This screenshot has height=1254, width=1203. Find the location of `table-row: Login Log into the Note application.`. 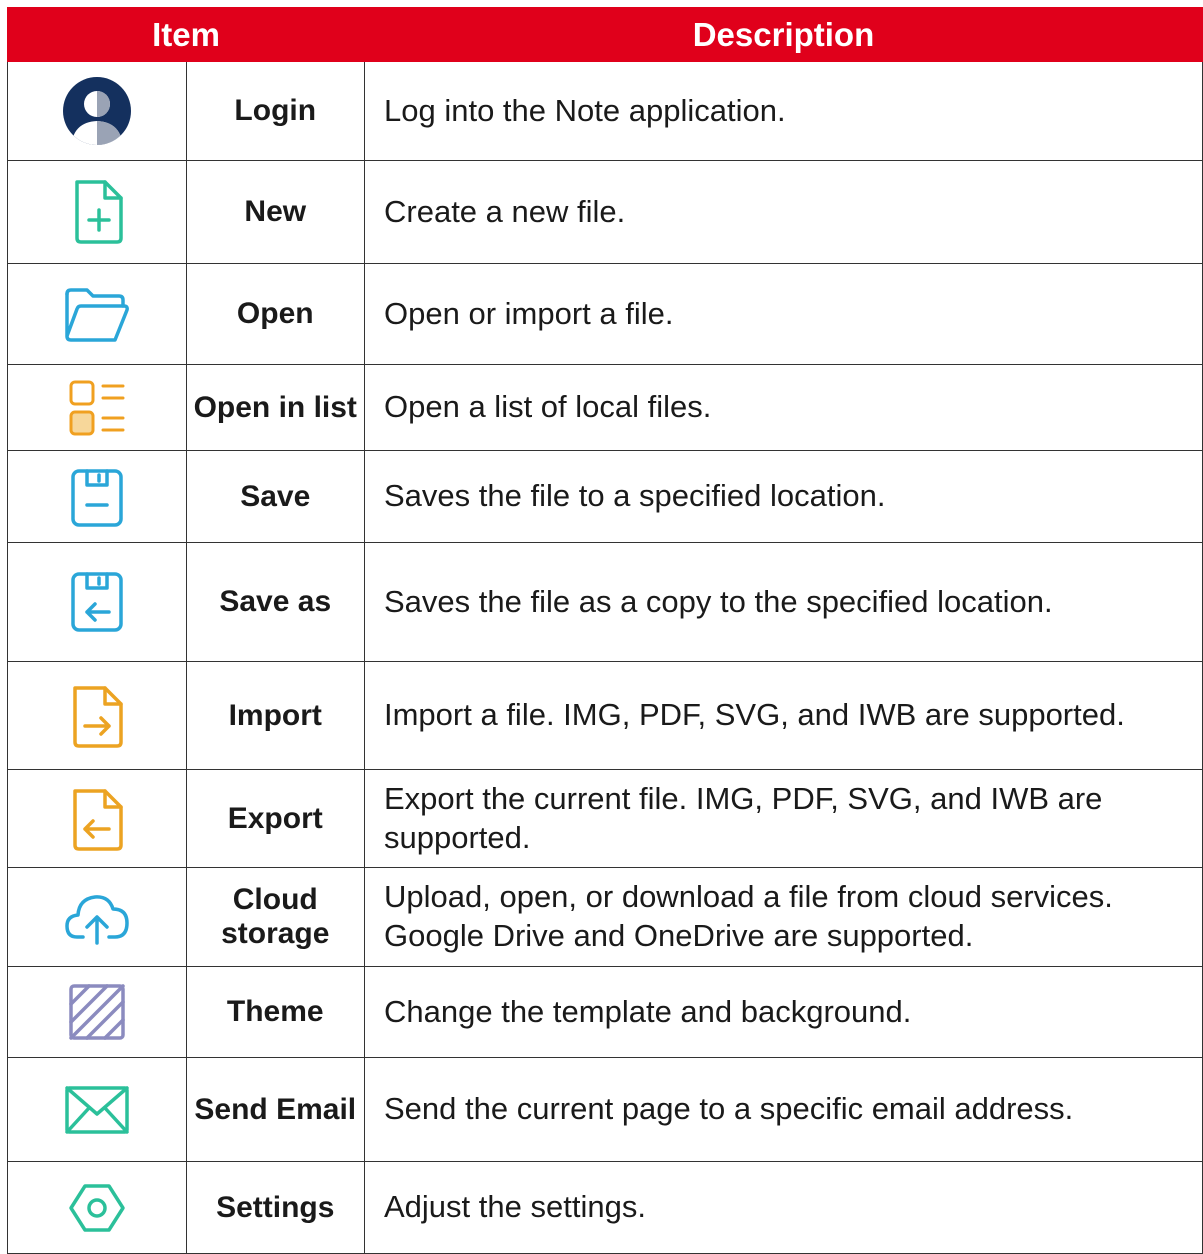

table-row: Login Log into the Note application. is located at coordinates (605, 111).